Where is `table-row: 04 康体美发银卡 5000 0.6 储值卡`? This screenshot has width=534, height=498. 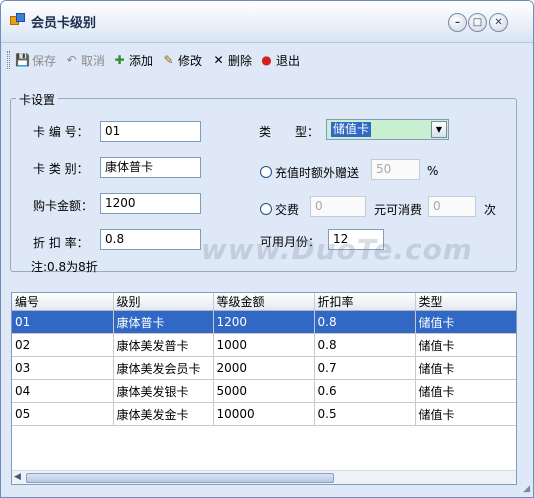 table-row: 04 康体美发银卡 5000 0.6 储值卡 is located at coordinates (264, 391).